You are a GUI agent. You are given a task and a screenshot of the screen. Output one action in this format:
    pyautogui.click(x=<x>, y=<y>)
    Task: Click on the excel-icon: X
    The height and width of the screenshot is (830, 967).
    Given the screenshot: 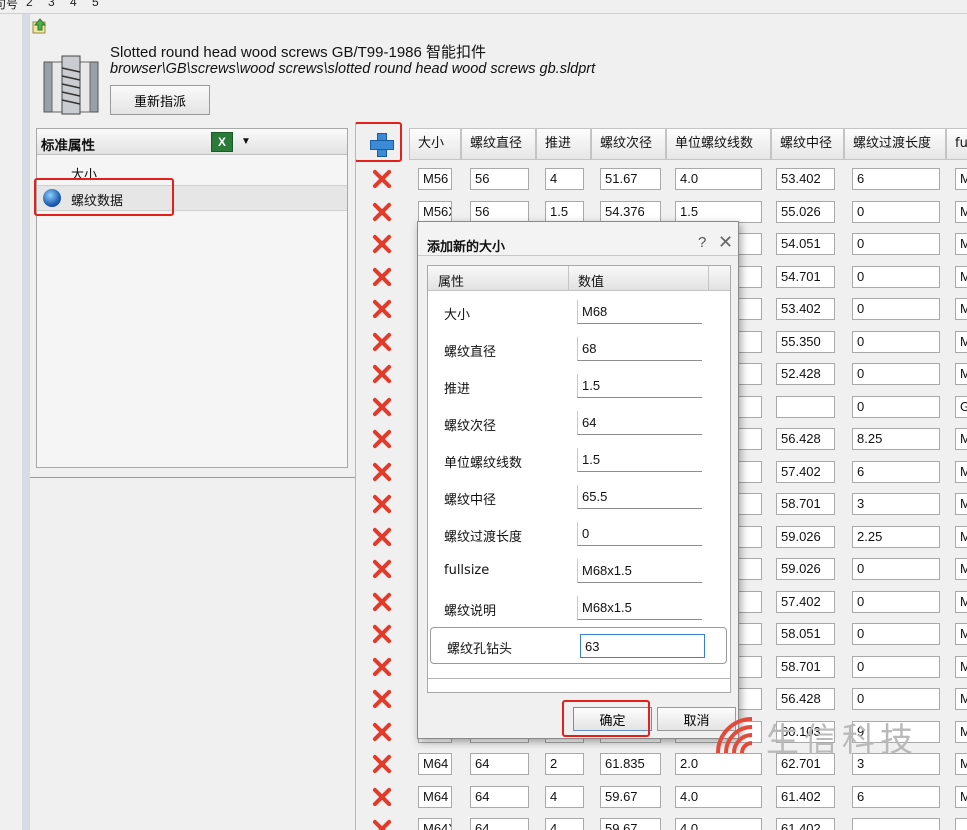 What is the action you would take?
    pyautogui.click(x=222, y=142)
    